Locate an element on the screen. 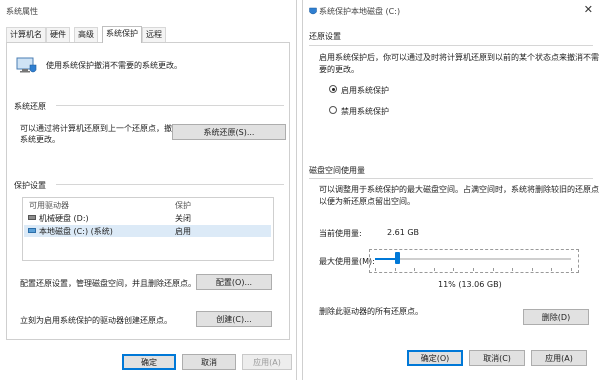  title-bar: 系统属性 is located at coordinates (148, 11).